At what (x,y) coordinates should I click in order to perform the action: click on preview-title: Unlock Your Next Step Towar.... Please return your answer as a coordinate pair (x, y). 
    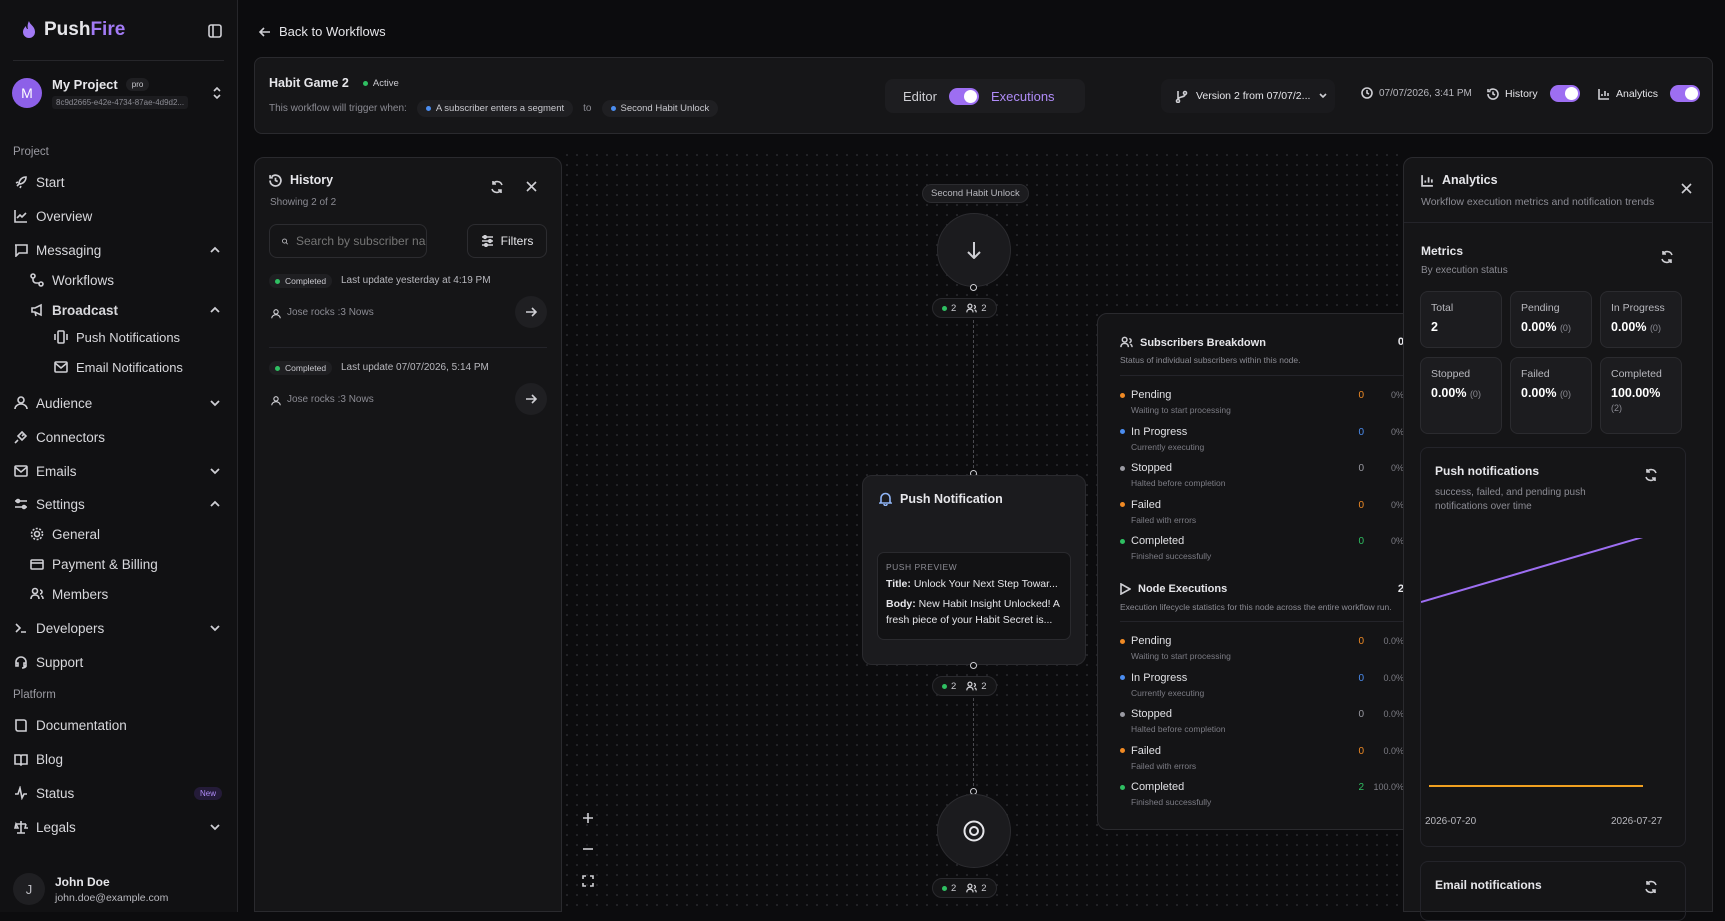
    Looking at the image, I should click on (985, 584).